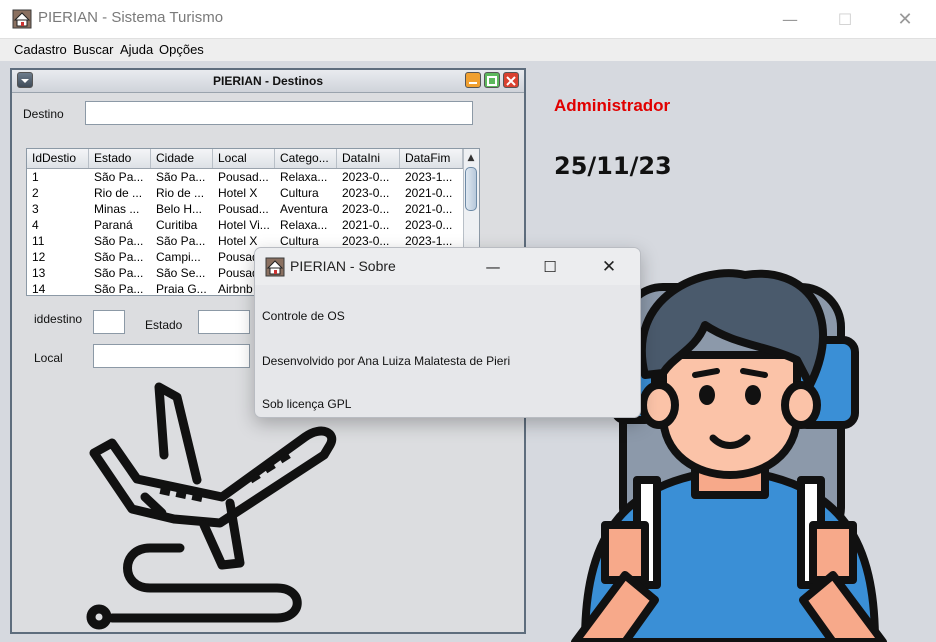 This screenshot has width=936, height=642. What do you see at coordinates (43, 114) in the screenshot?
I see `destino-label: Destino` at bounding box center [43, 114].